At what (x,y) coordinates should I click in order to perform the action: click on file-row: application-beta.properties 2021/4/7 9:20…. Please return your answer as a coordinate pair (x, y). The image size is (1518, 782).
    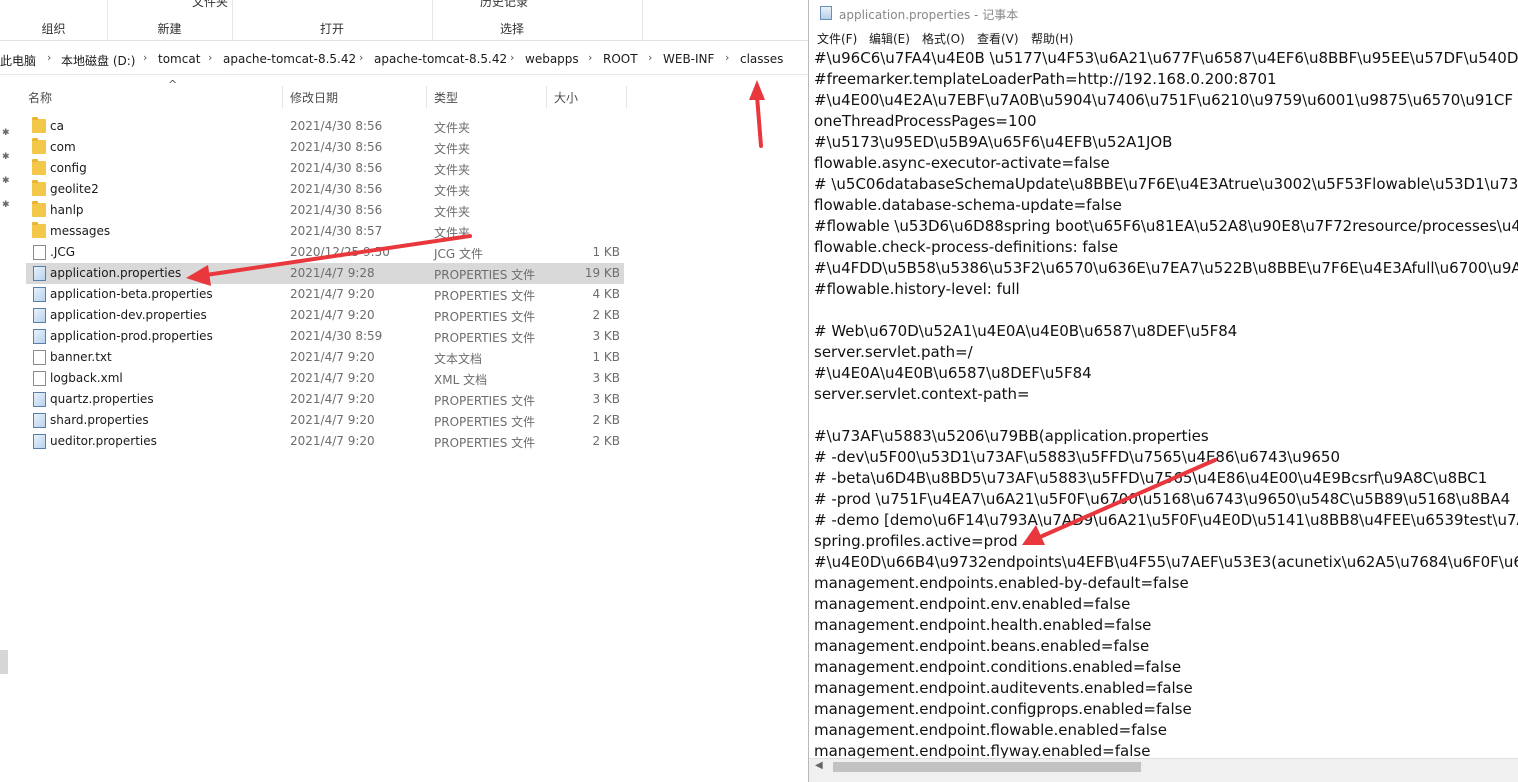
    Looking at the image, I should click on (325, 294).